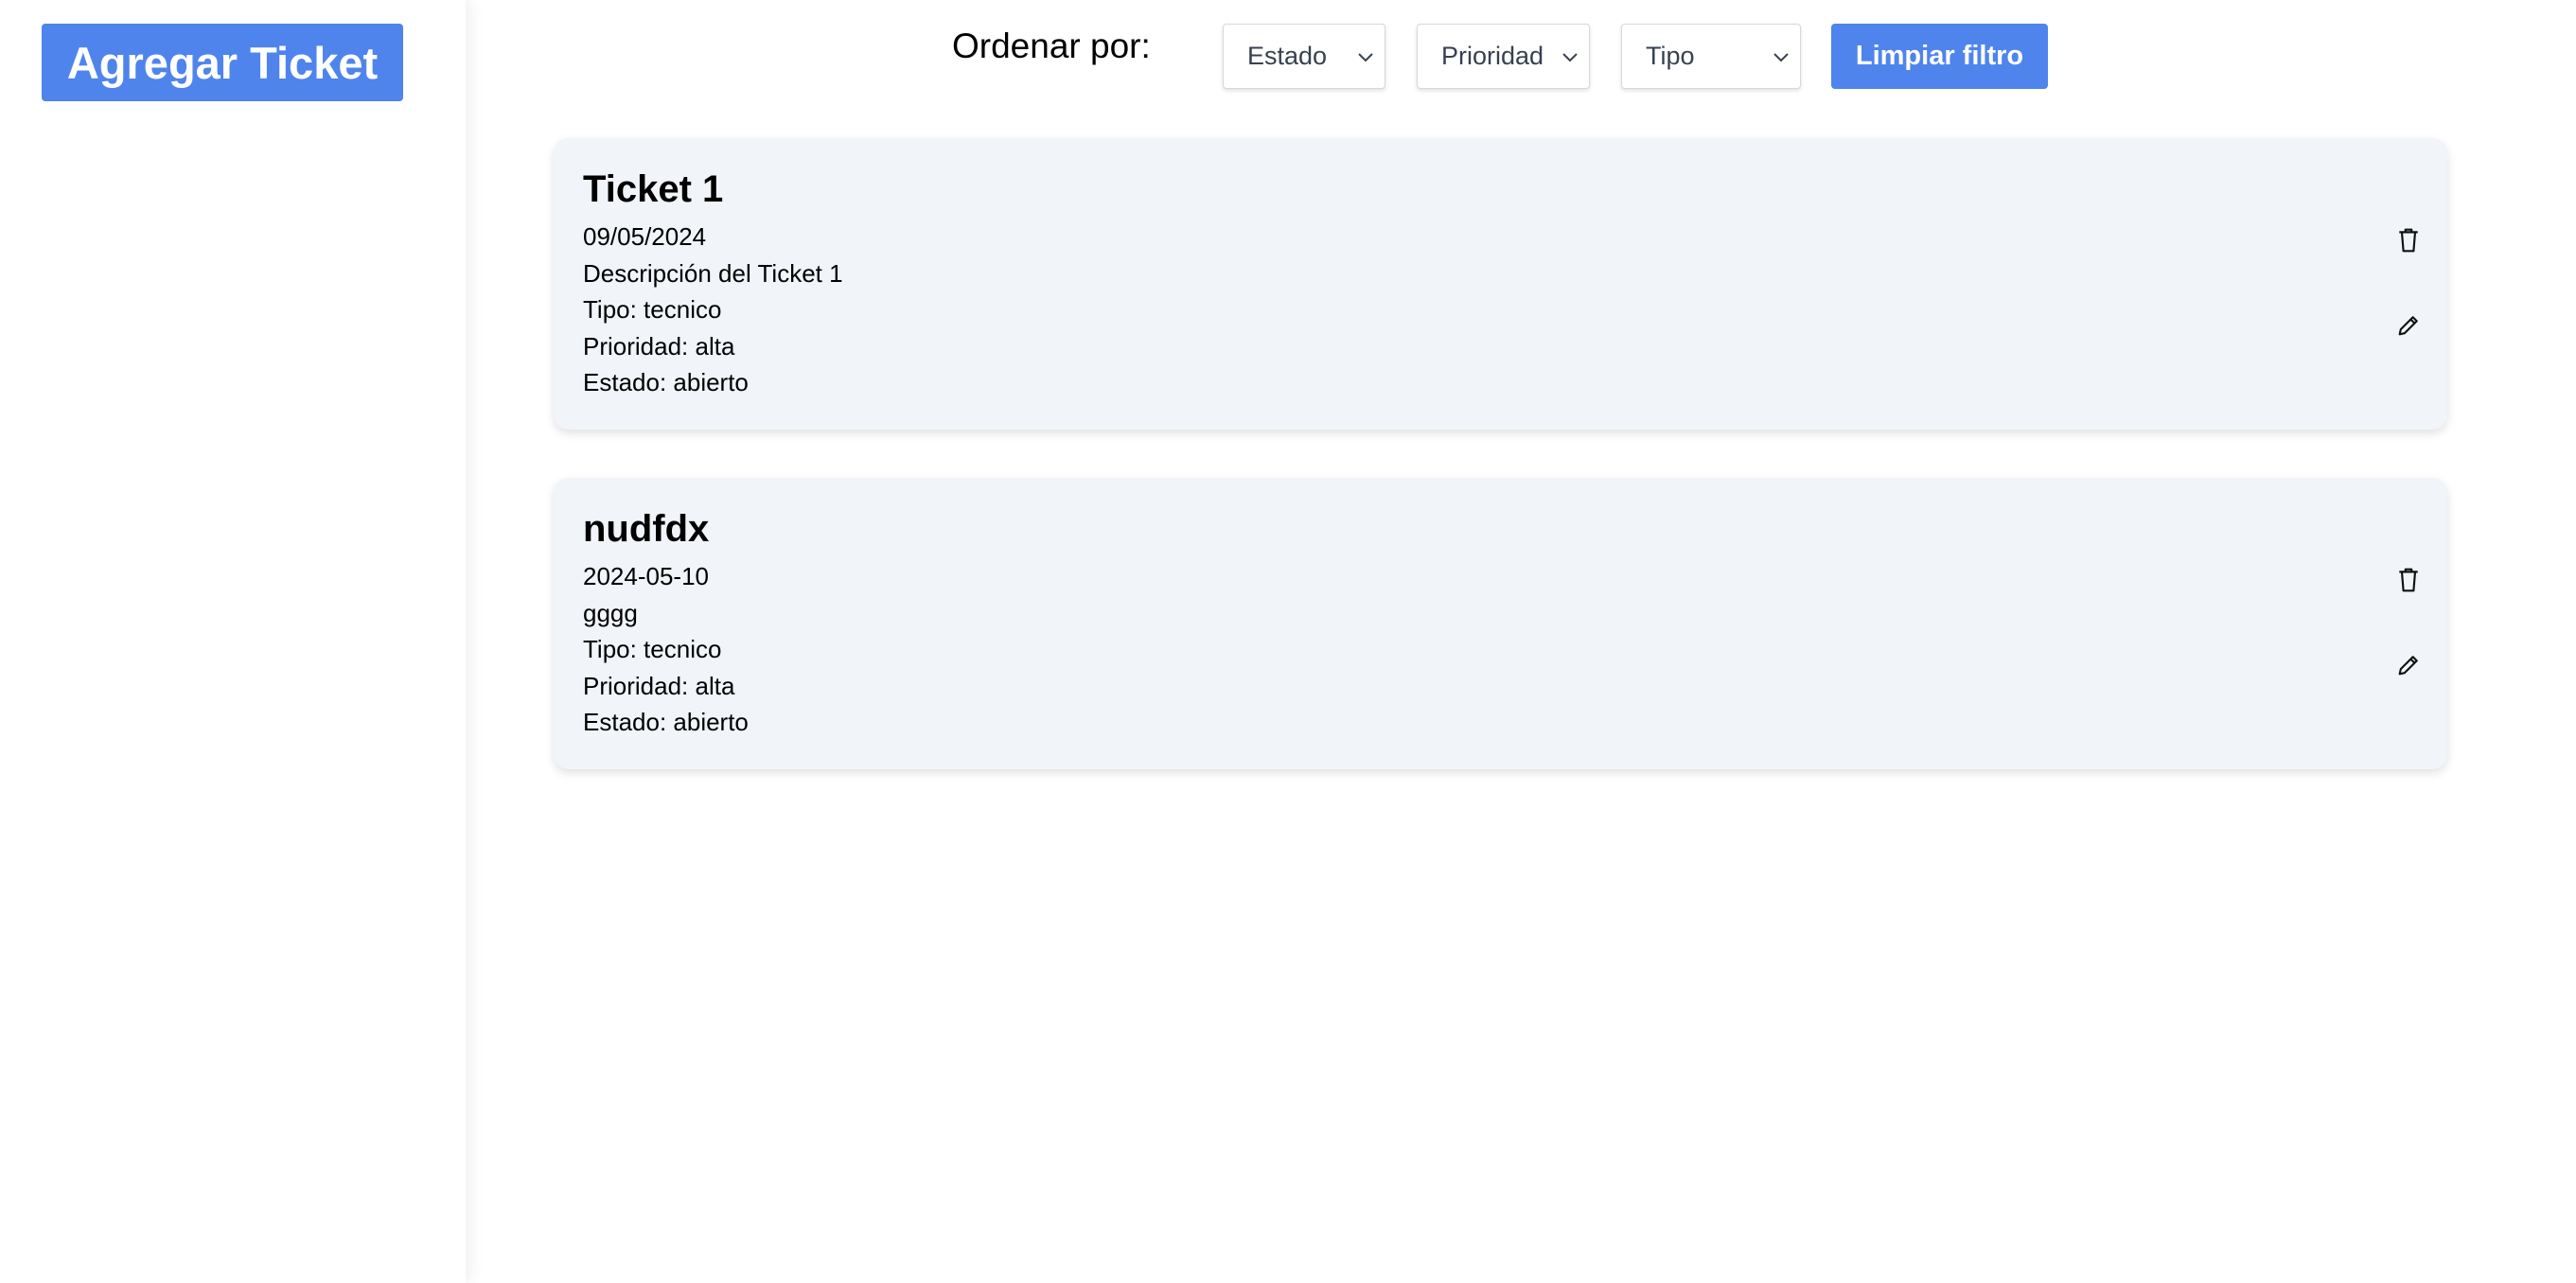 This screenshot has width=2576, height=1283. What do you see at coordinates (1670, 56) in the screenshot?
I see `tipo-select-value: Tipo` at bounding box center [1670, 56].